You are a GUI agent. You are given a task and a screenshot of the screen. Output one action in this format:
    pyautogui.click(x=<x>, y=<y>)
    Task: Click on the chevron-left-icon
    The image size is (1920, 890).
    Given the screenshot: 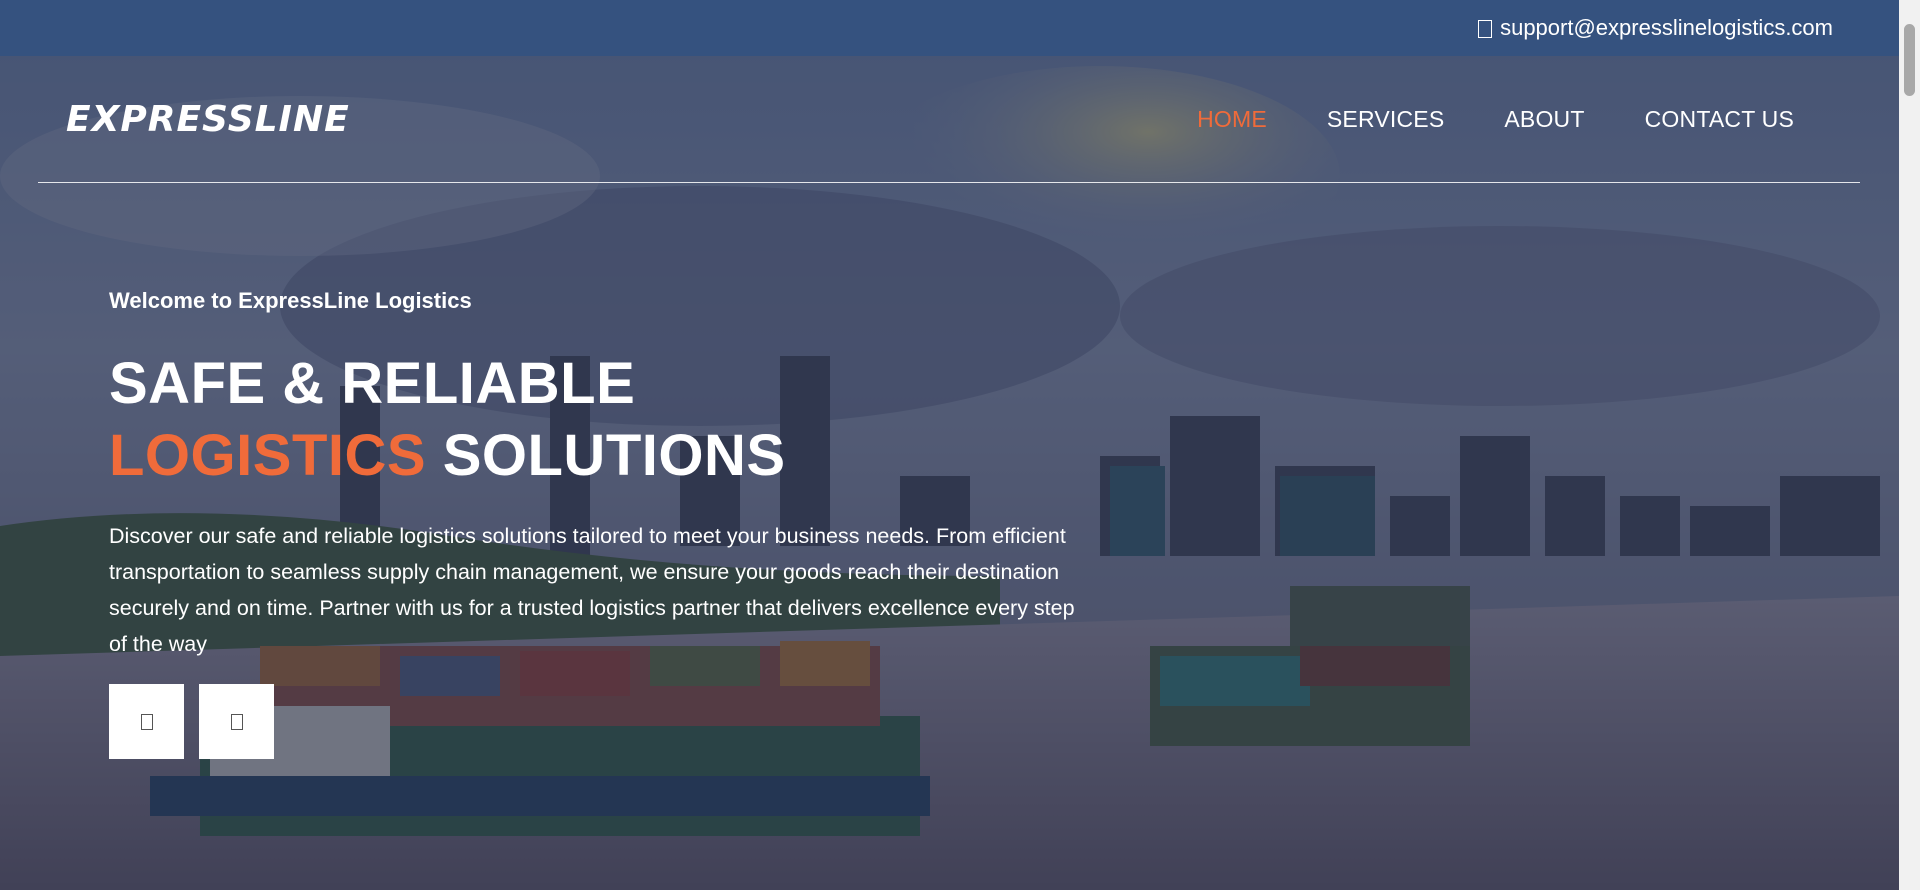 What is the action you would take?
    pyautogui.click(x=146, y=721)
    